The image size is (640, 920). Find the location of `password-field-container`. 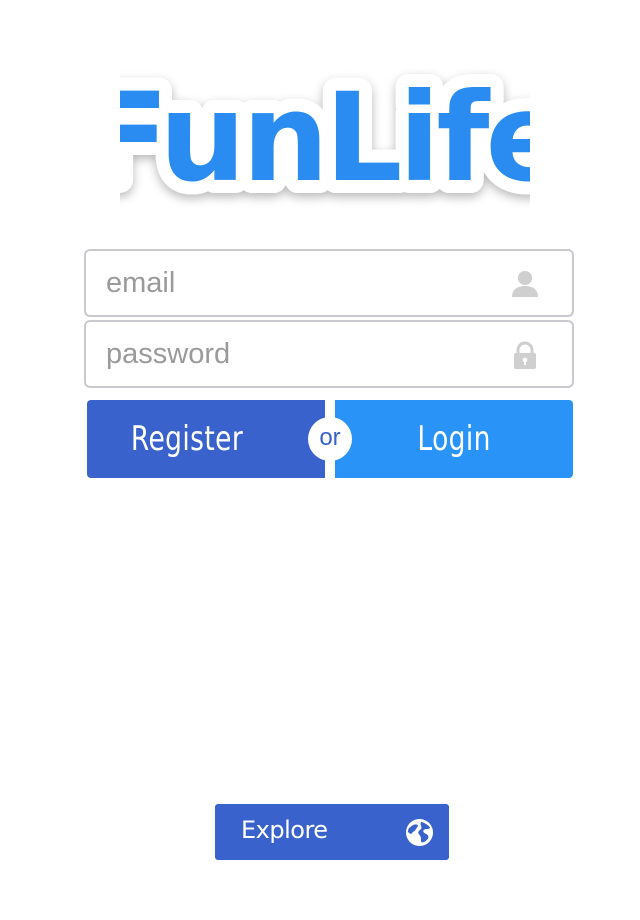

password-field-container is located at coordinates (329, 354).